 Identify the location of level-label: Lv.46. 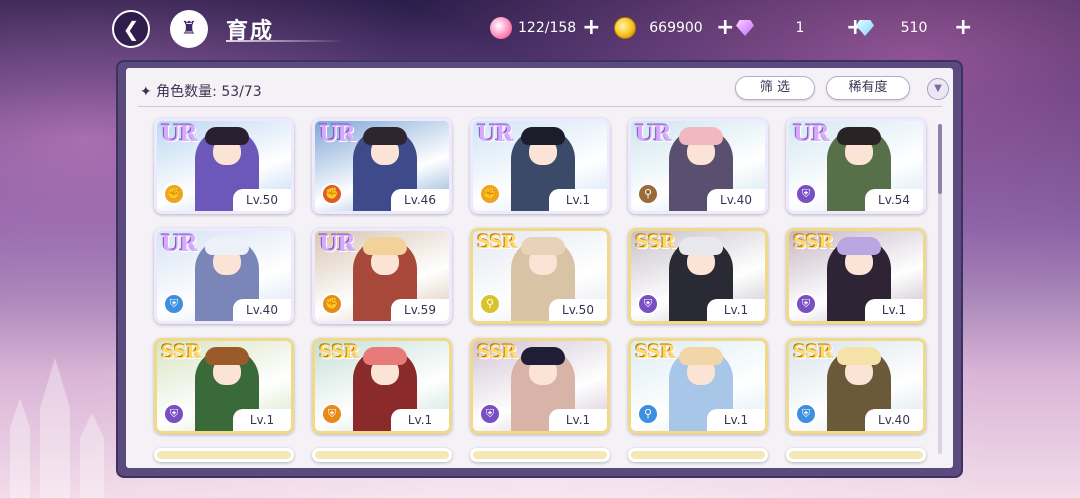
(420, 200).